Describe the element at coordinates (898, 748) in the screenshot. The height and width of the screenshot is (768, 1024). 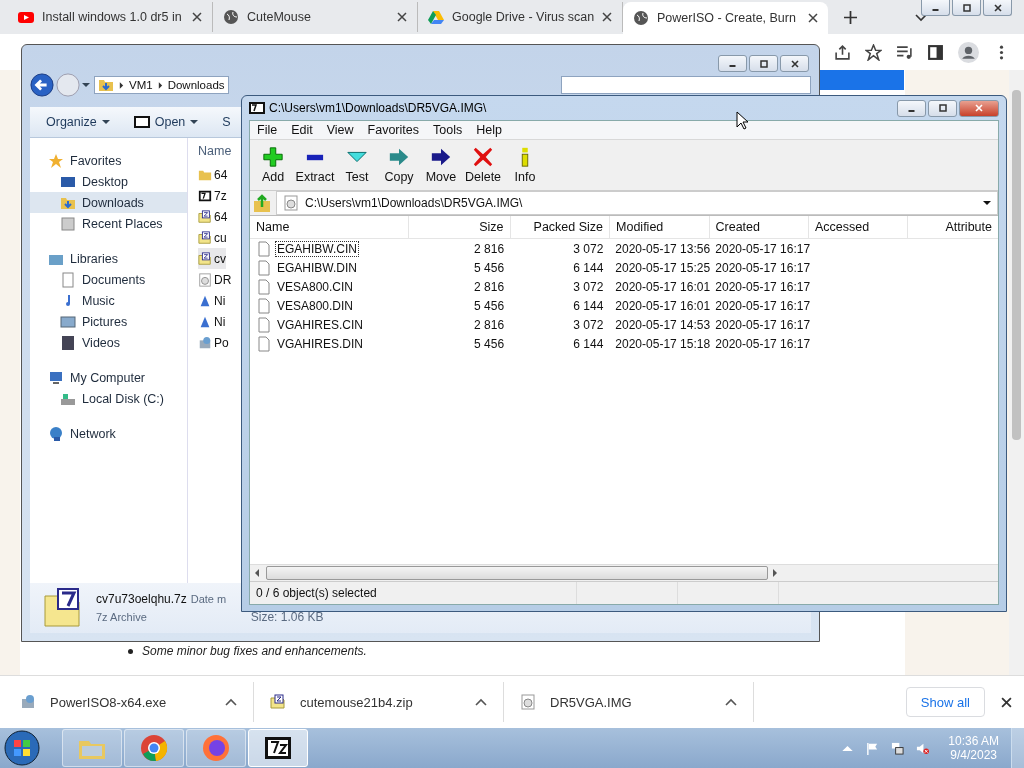
I see `network-icon` at that location.